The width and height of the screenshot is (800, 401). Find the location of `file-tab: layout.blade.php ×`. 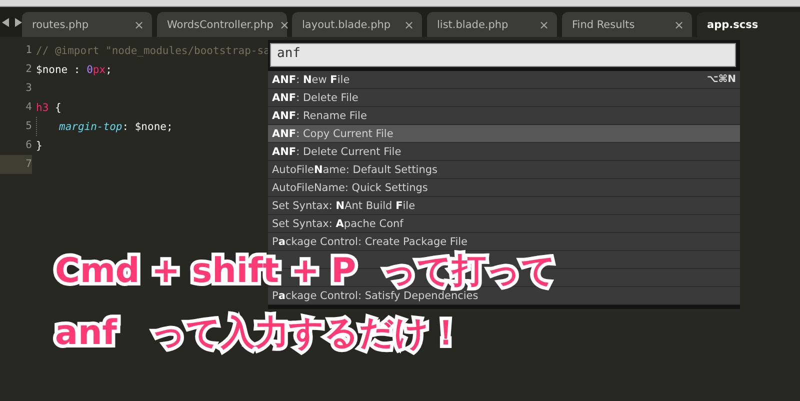

file-tab: layout.blade.php × is located at coordinates (357, 24).